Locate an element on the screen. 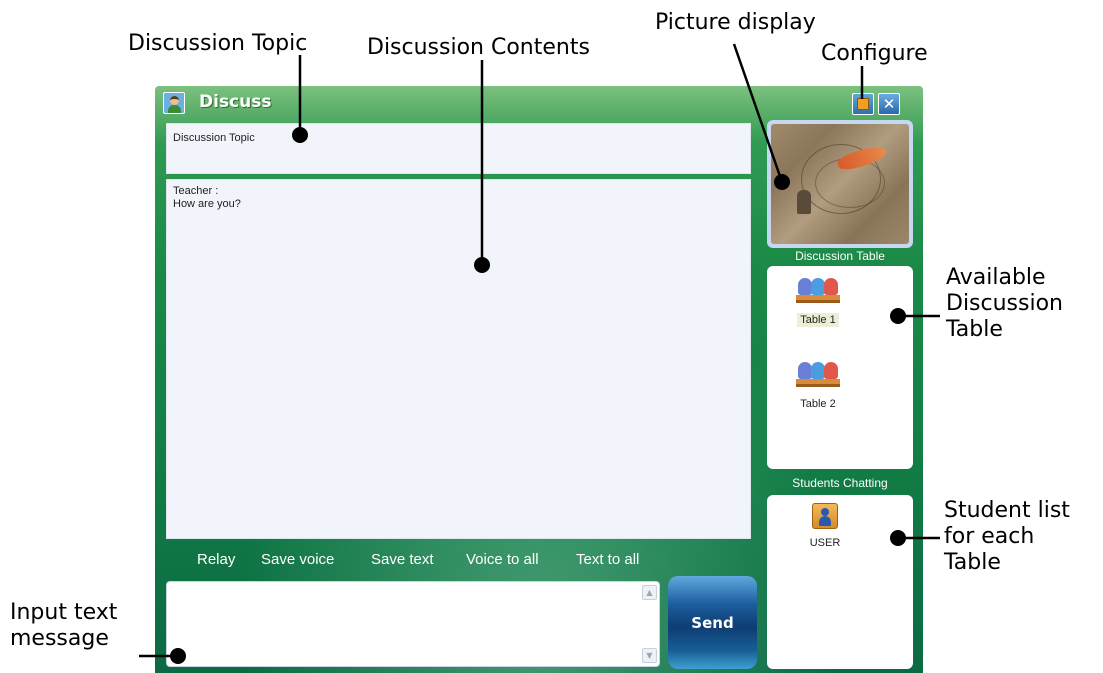 This screenshot has width=1103, height=673. annotation-available-discussion-table: Available Discussion Table is located at coordinates (1004, 303).